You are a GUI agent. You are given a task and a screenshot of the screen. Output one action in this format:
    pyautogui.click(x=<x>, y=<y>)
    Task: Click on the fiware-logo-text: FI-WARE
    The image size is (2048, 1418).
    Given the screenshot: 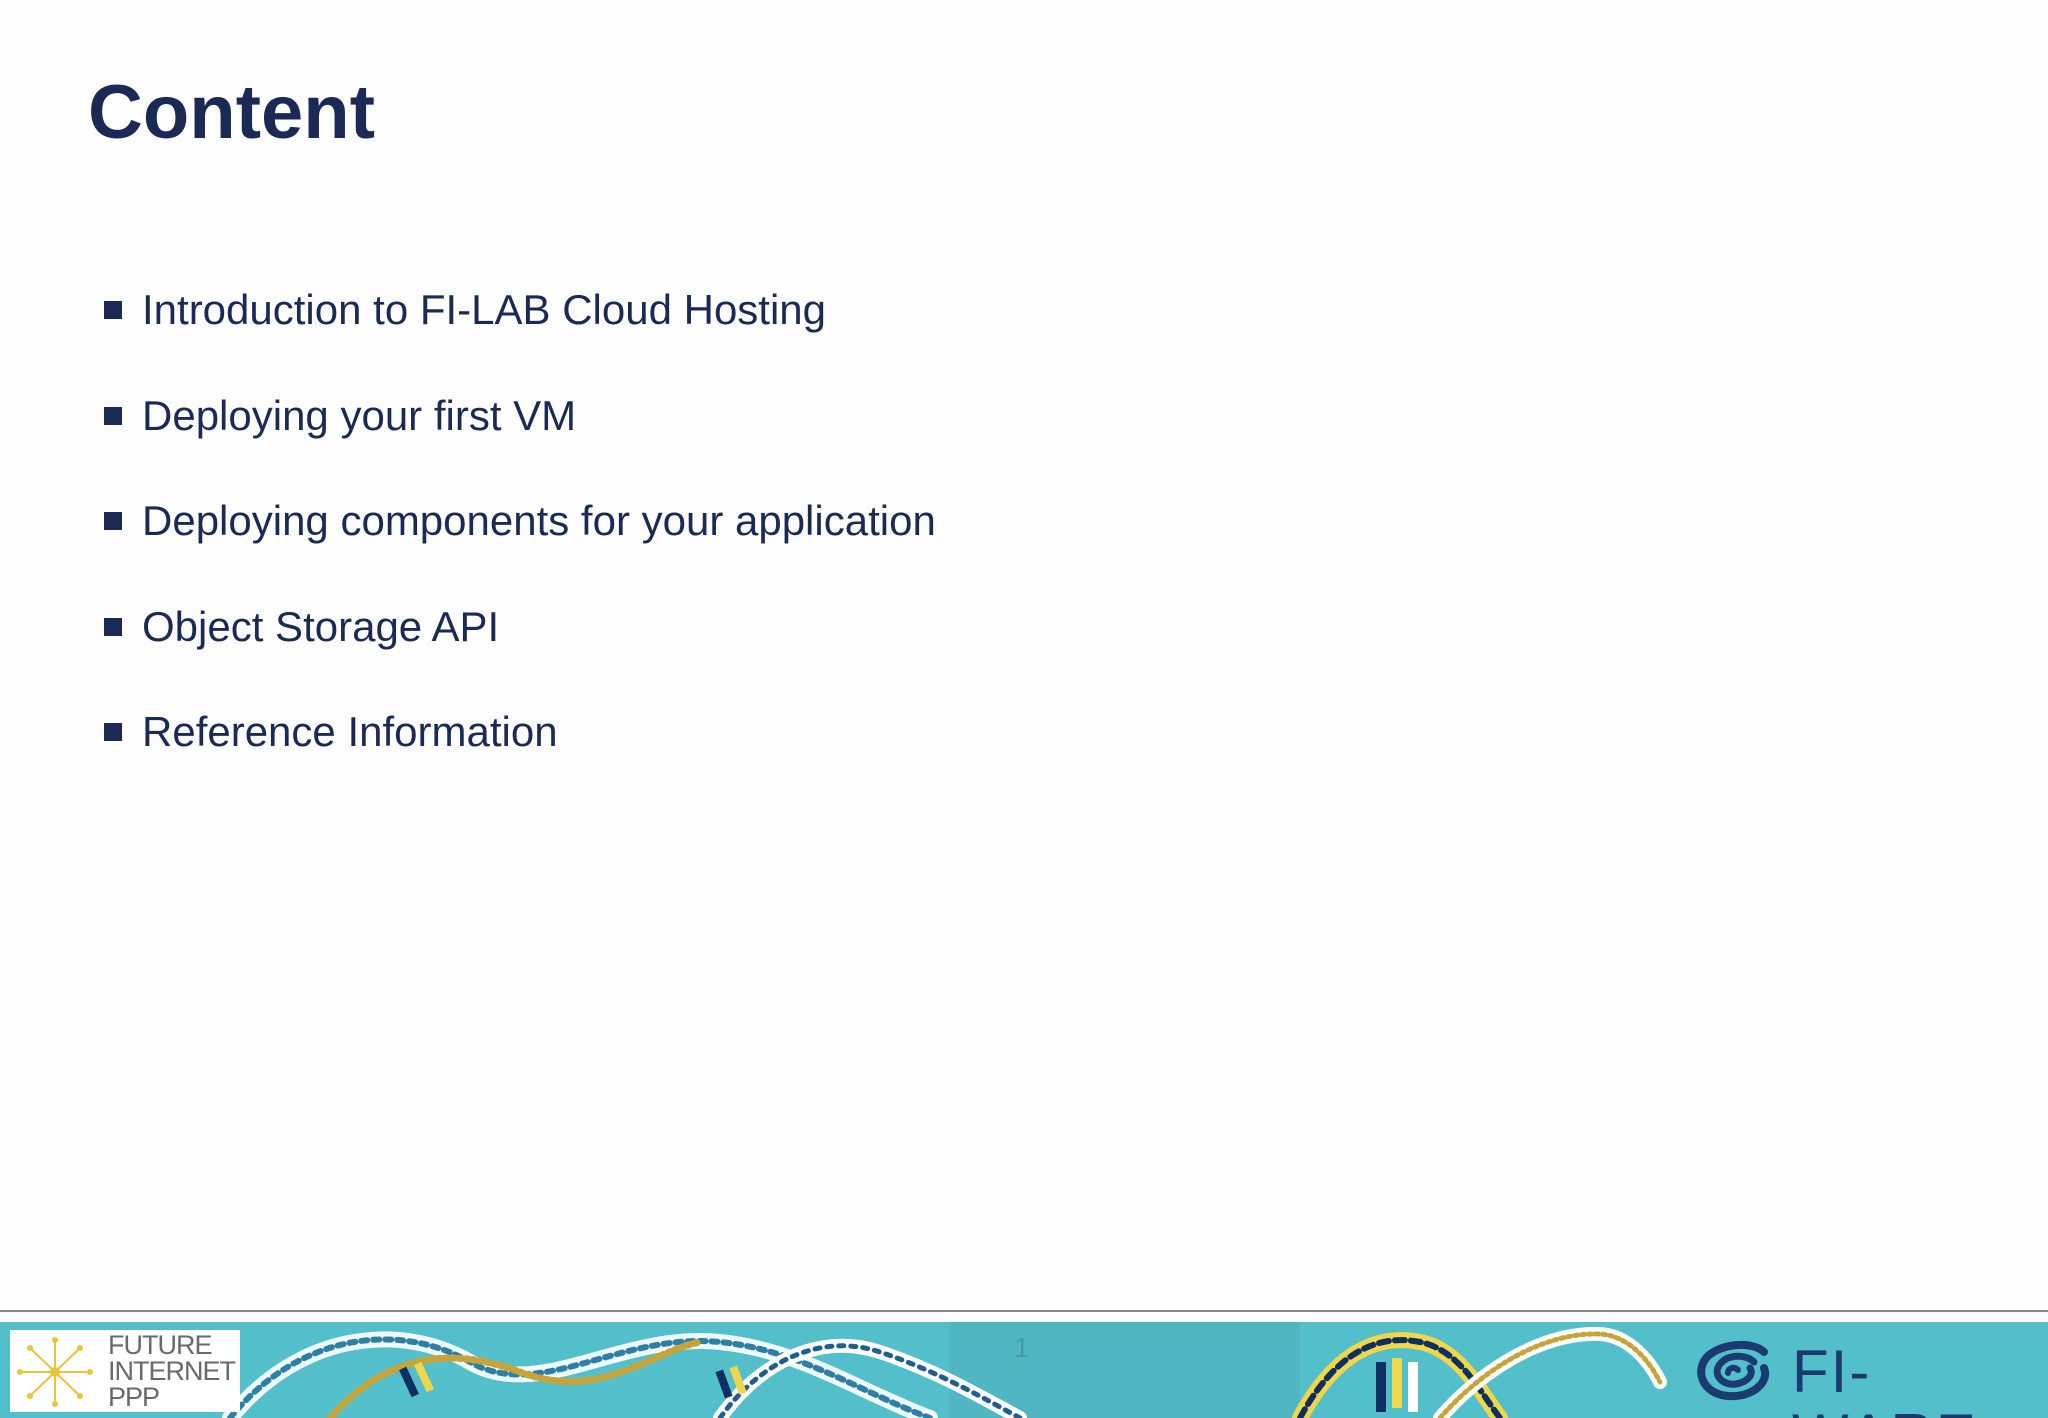 What is the action you would take?
    pyautogui.click(x=1884, y=1378)
    